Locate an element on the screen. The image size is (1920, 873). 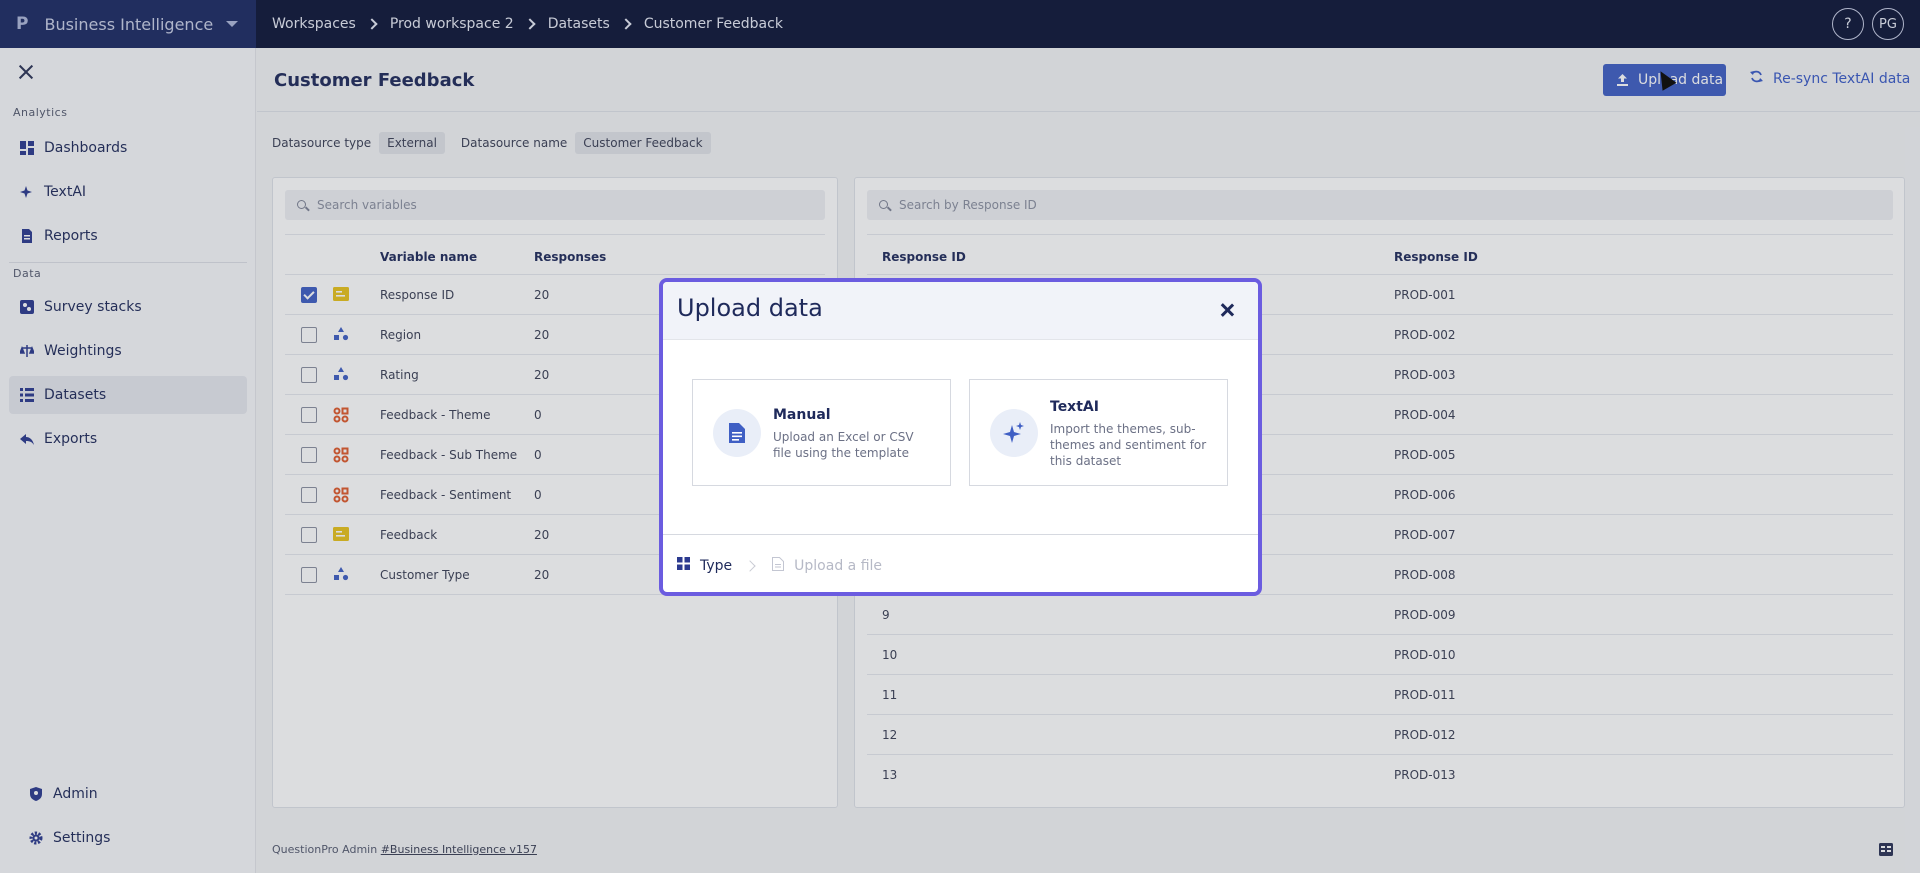
dialog-title: Upload data is located at coordinates (750, 308).